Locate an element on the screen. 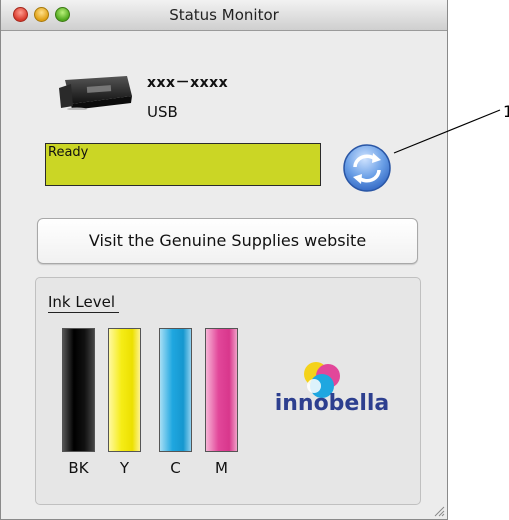  ink-label-bk: BK is located at coordinates (78, 468).